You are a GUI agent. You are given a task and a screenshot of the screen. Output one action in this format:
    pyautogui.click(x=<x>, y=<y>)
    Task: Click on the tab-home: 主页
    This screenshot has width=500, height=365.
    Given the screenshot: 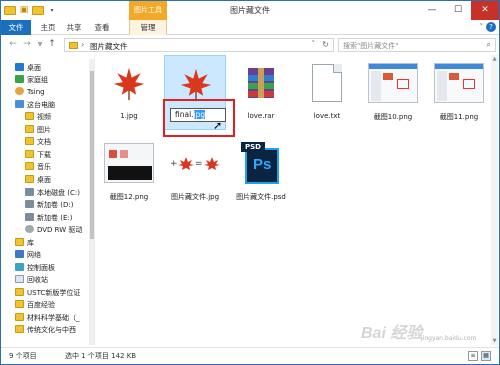 What is the action you would take?
    pyautogui.click(x=48, y=27)
    